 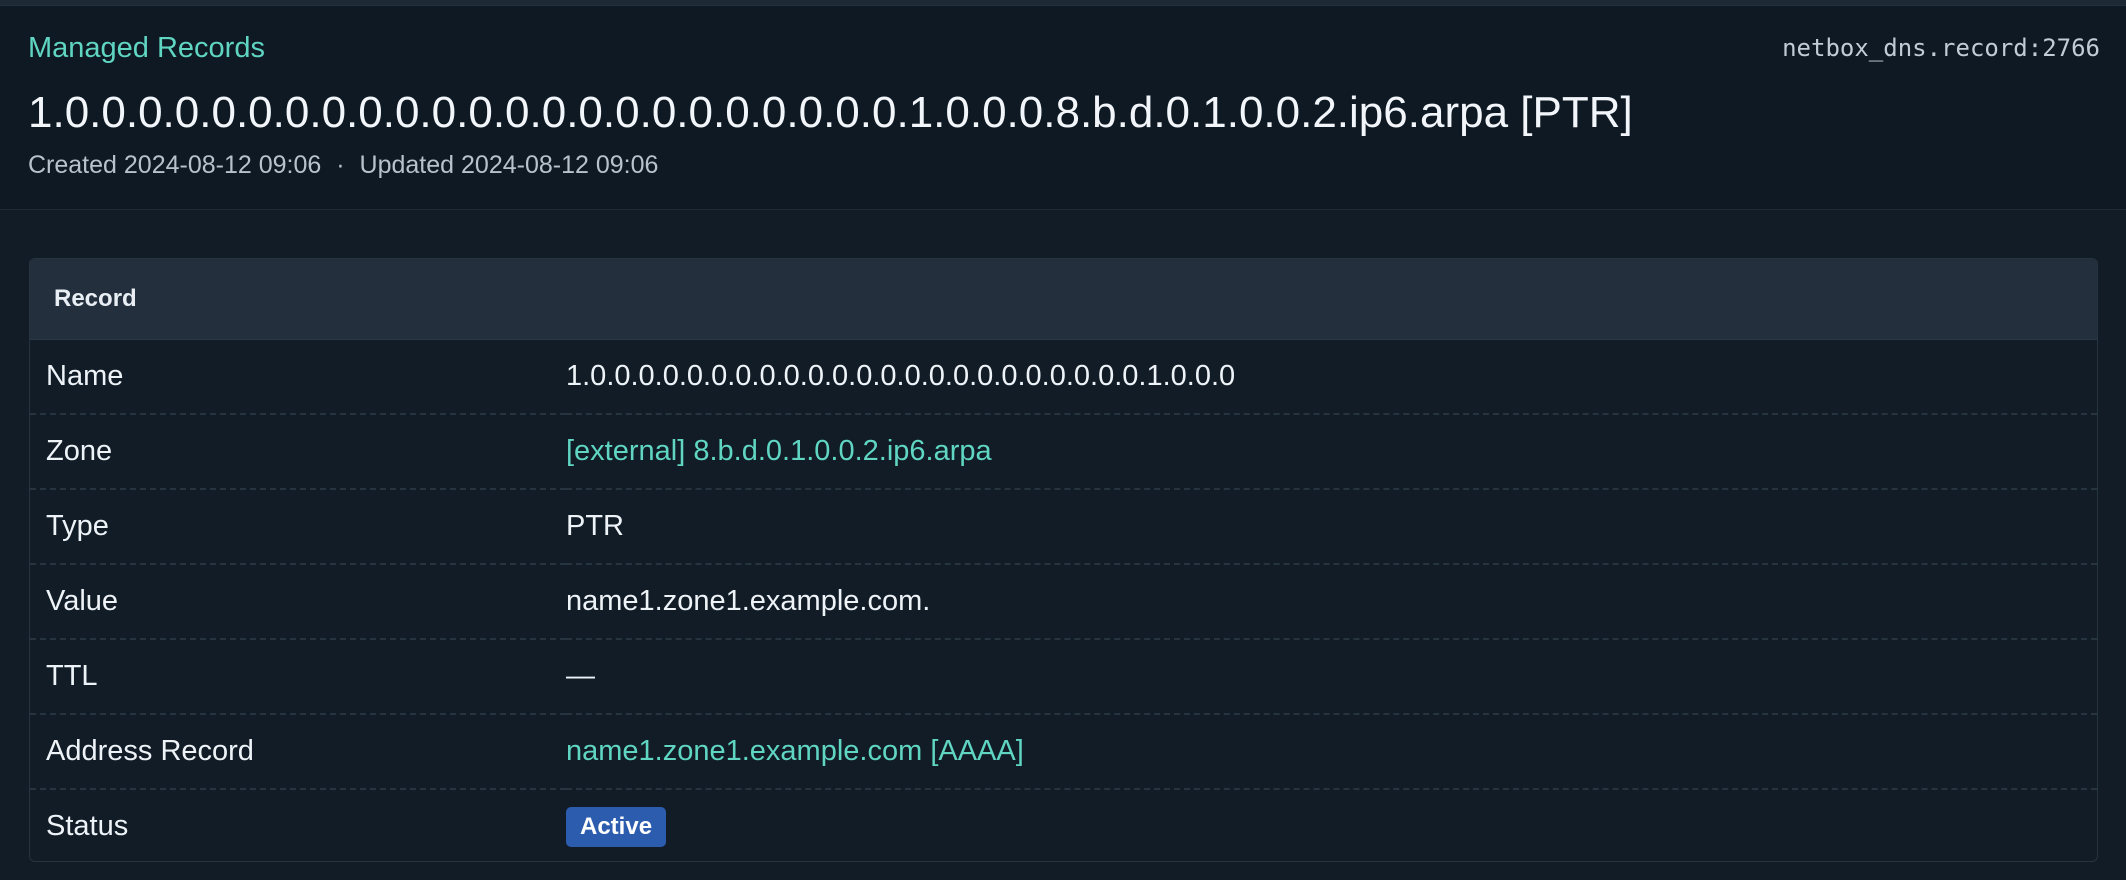 What do you see at coordinates (1331, 677) in the screenshot?
I see `ttl-value: —` at bounding box center [1331, 677].